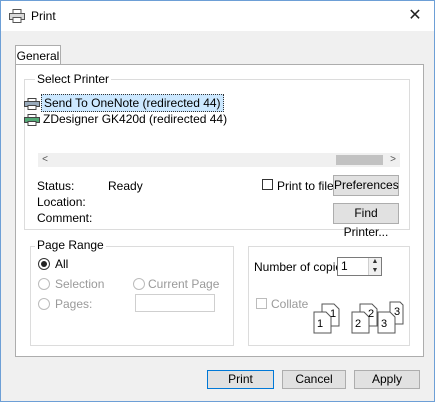  What do you see at coordinates (219, 160) in the screenshot?
I see `printer-list-scrollbar: < >` at bounding box center [219, 160].